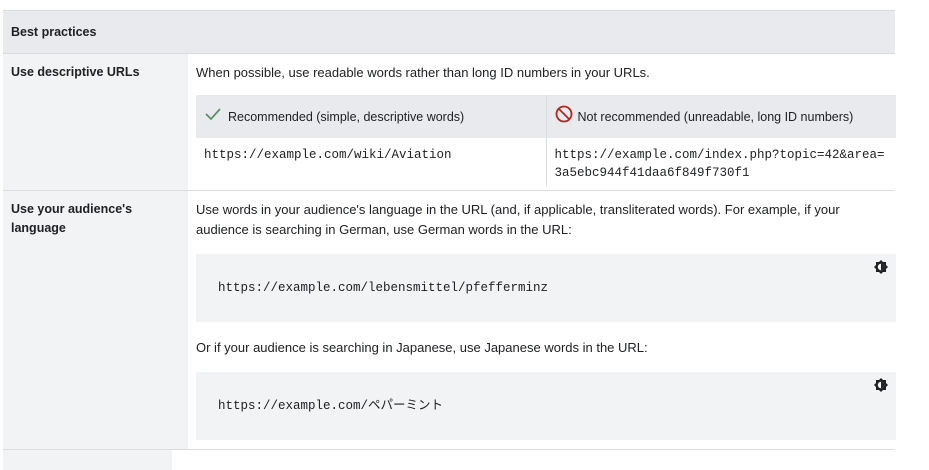 This screenshot has width=929, height=470. I want to click on table-row-partial, so click(449, 460).